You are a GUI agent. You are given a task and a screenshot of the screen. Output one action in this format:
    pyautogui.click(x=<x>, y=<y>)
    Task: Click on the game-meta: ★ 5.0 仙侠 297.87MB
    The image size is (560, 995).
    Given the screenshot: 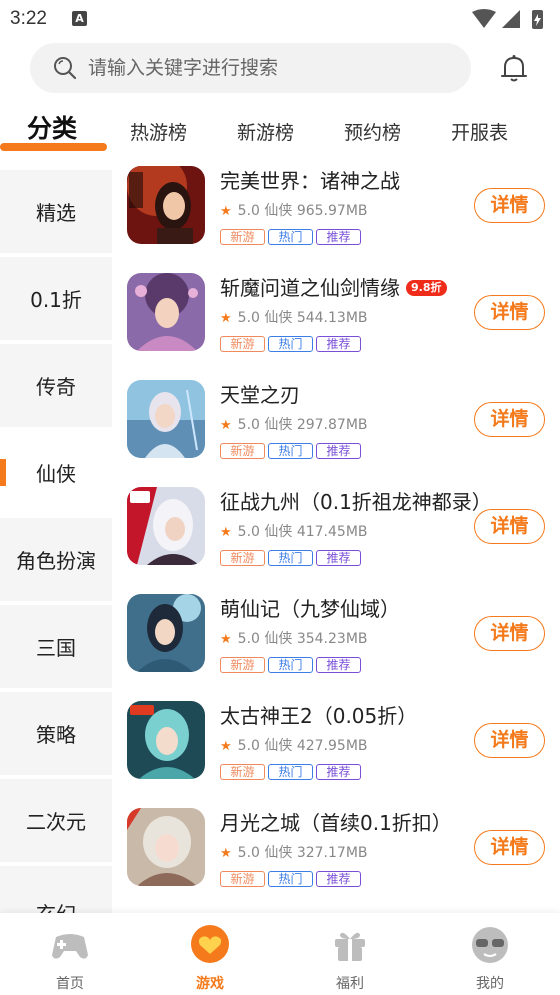 What is the action you would take?
    pyautogui.click(x=294, y=425)
    